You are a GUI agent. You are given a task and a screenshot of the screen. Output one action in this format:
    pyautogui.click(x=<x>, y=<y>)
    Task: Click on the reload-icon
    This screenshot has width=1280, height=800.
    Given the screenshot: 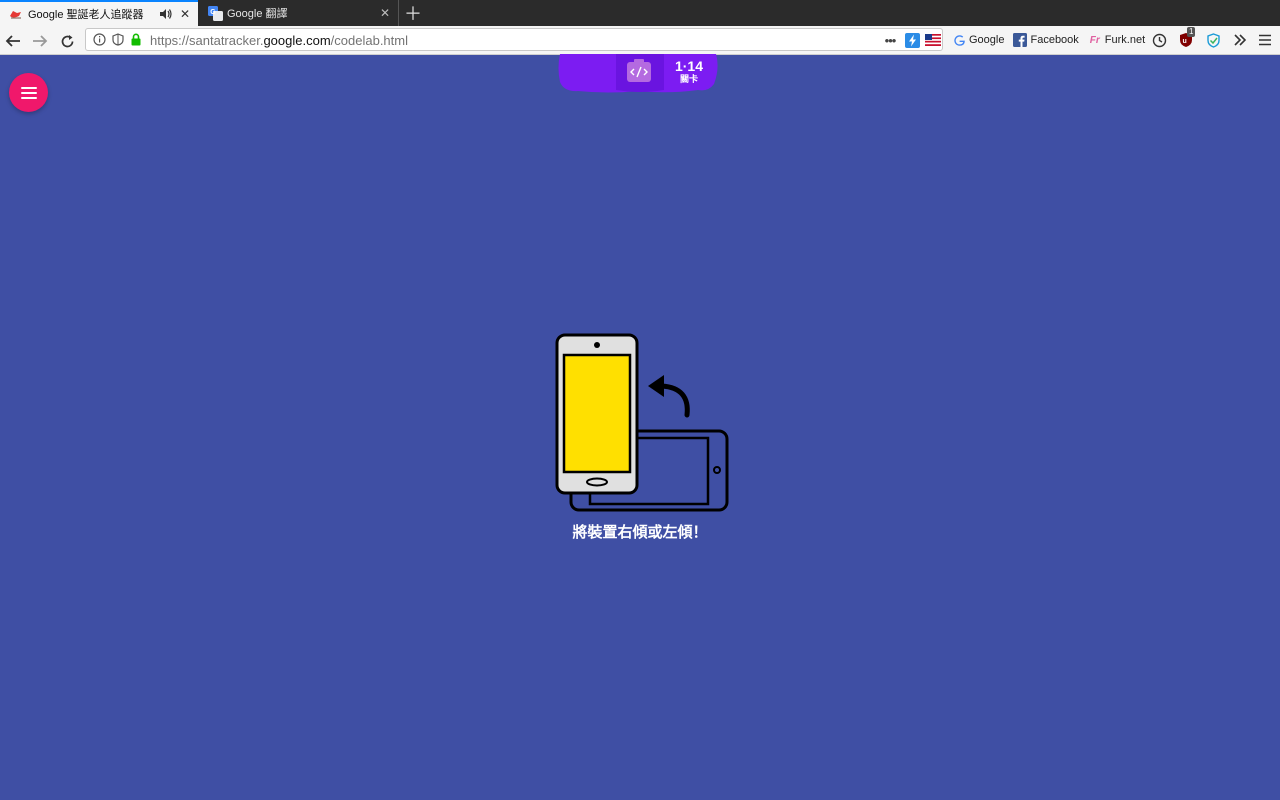 What is the action you would take?
    pyautogui.click(x=67, y=40)
    